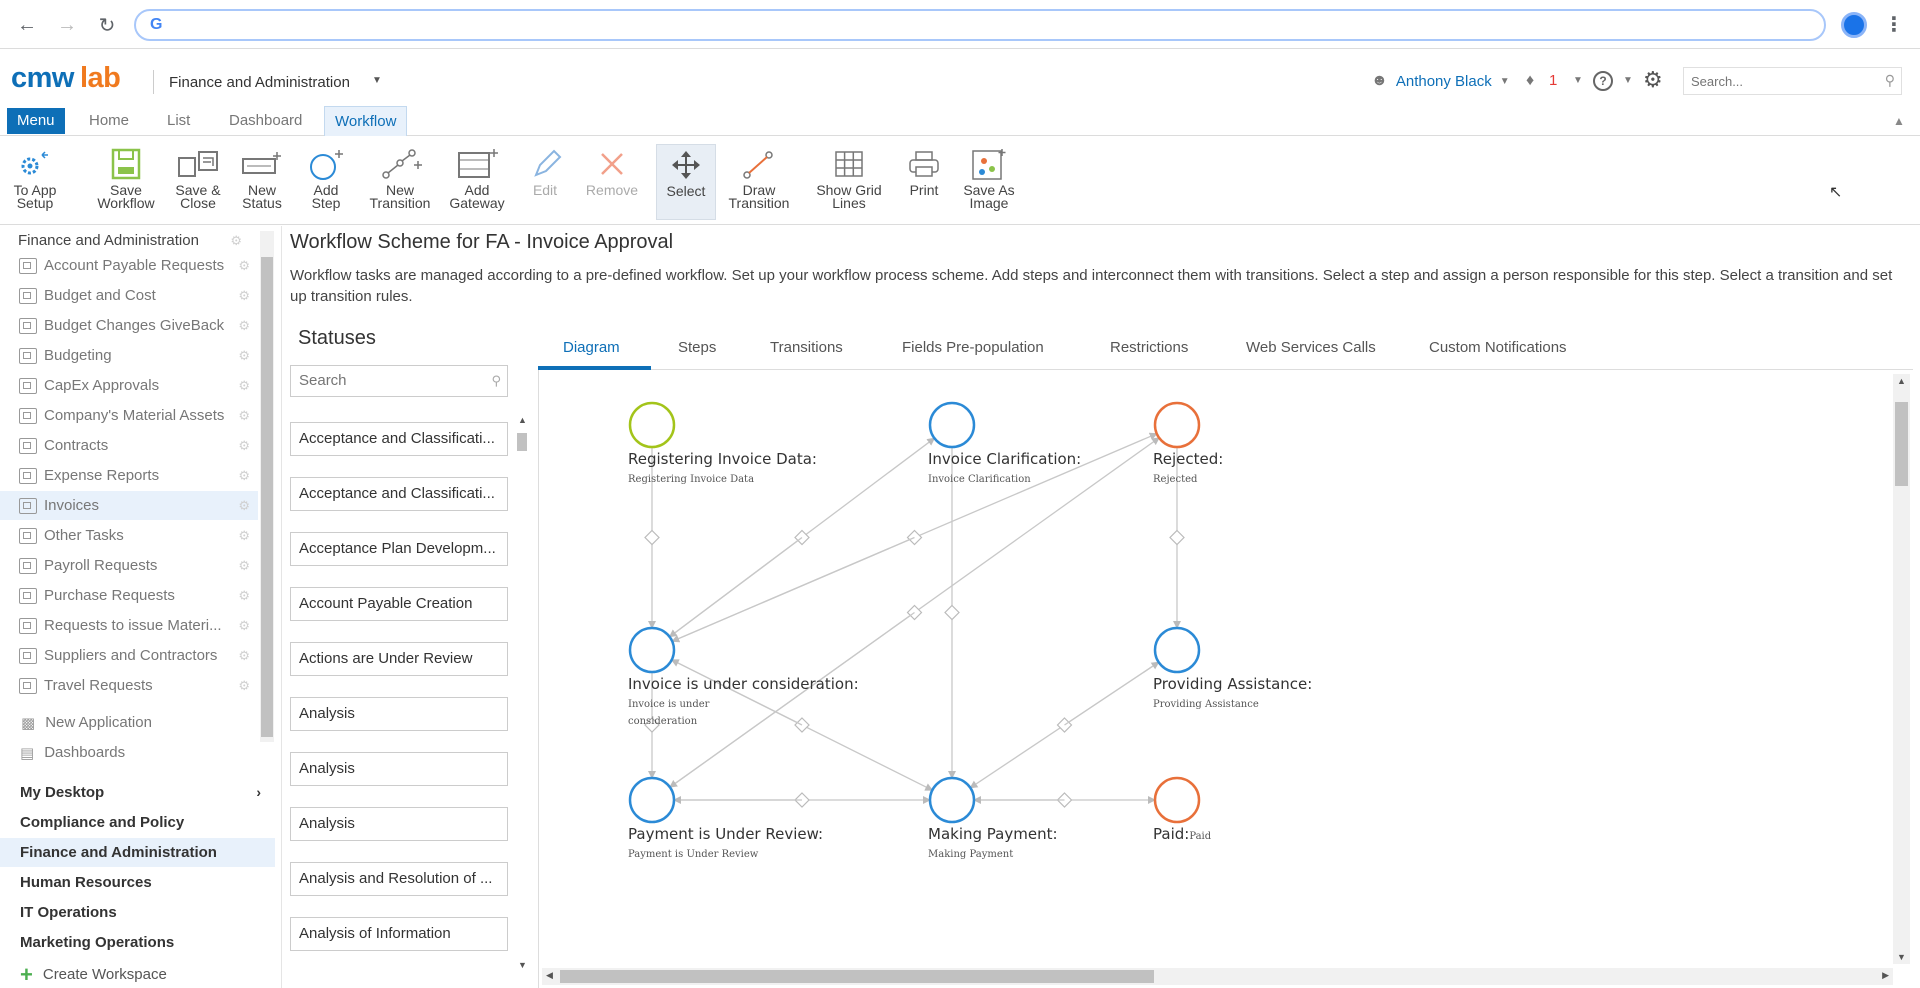 The width and height of the screenshot is (1920, 988). Describe the element at coordinates (549, 975) in the screenshot. I see `scroll-left-icon: ◀` at that location.